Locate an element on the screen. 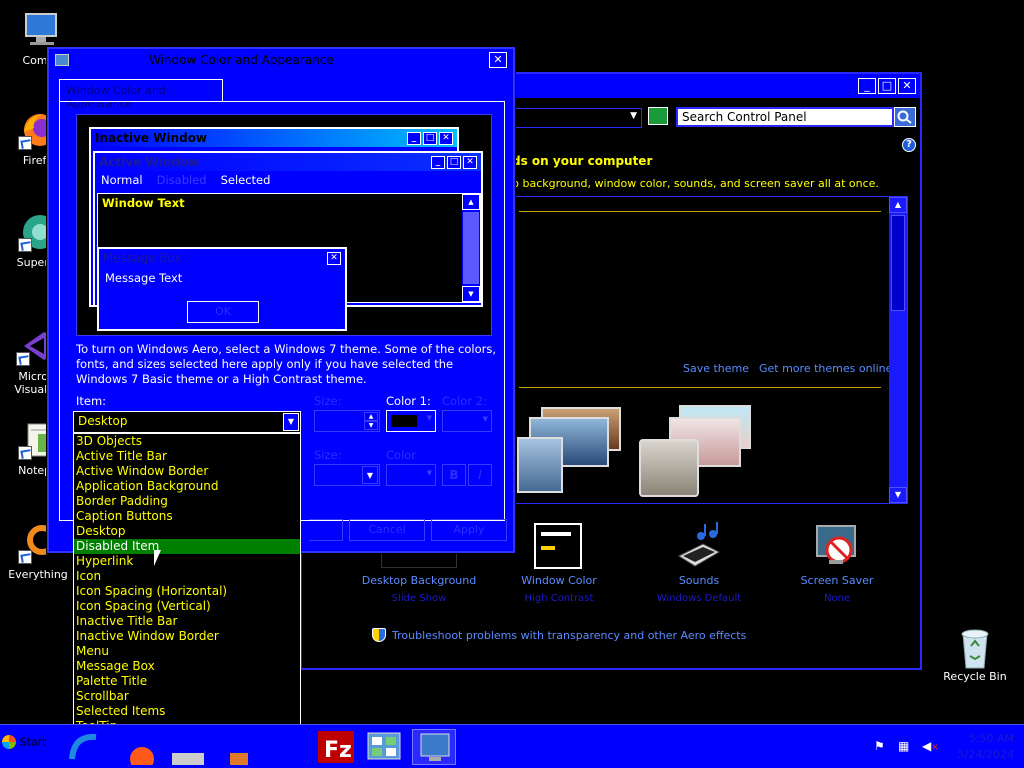 The image size is (1024, 768). help-icon: ? is located at coordinates (909, 145).